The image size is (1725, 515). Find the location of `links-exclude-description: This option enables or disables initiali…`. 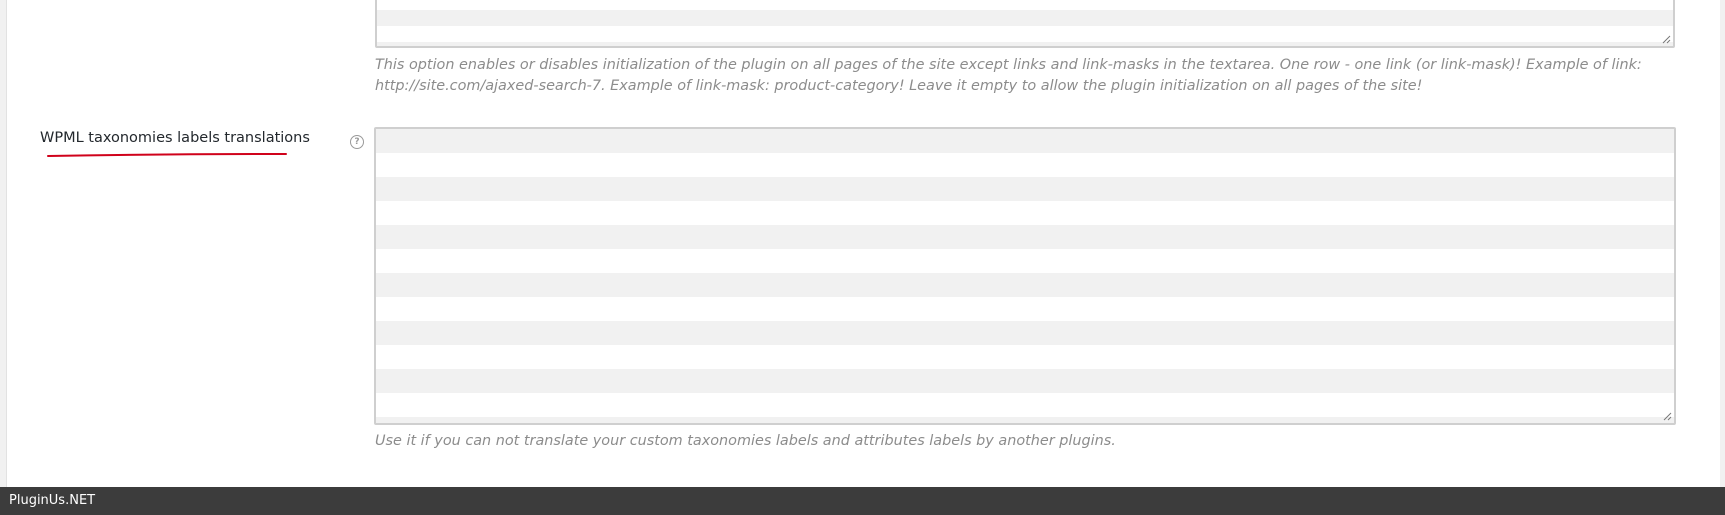

links-exclude-description: This option enables or disables initiali… is located at coordinates (1008, 75).